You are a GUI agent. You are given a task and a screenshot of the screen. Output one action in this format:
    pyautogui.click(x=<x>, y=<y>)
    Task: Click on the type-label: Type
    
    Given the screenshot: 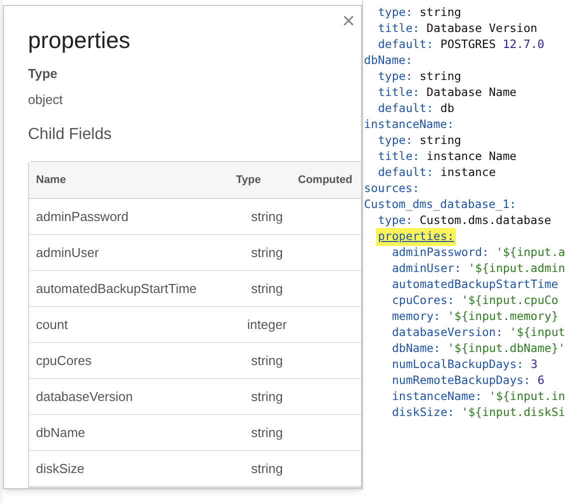 What is the action you would take?
    pyautogui.click(x=43, y=74)
    